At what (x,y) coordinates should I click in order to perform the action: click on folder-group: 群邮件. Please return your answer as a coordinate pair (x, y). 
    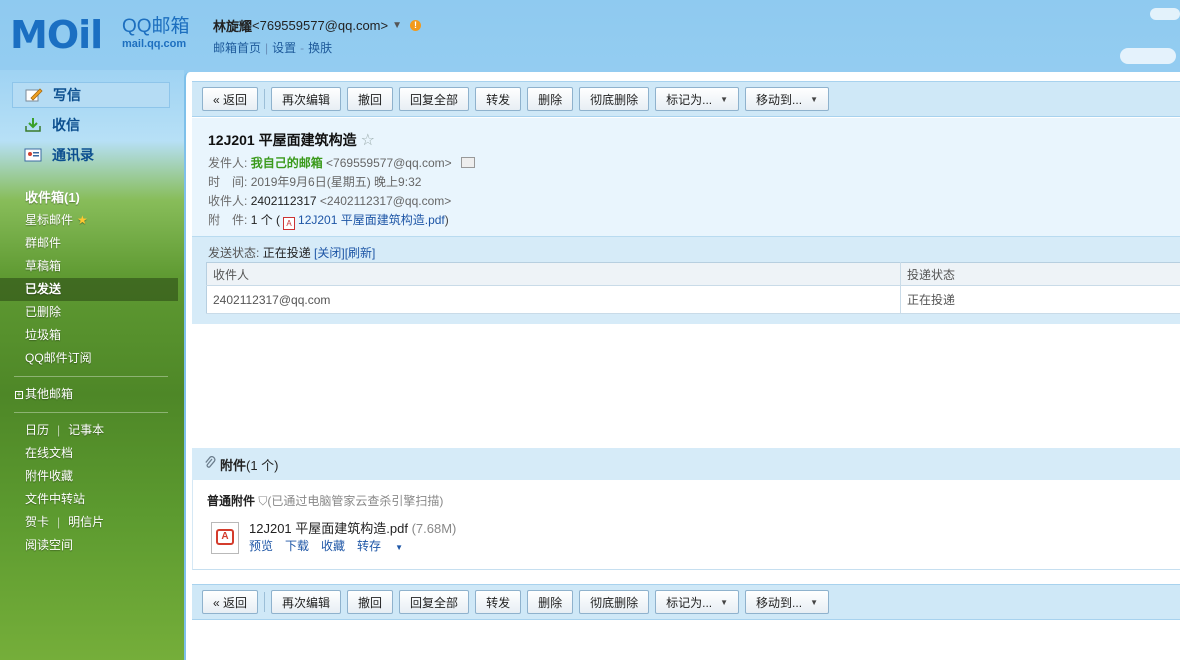
    Looking at the image, I should click on (89, 243).